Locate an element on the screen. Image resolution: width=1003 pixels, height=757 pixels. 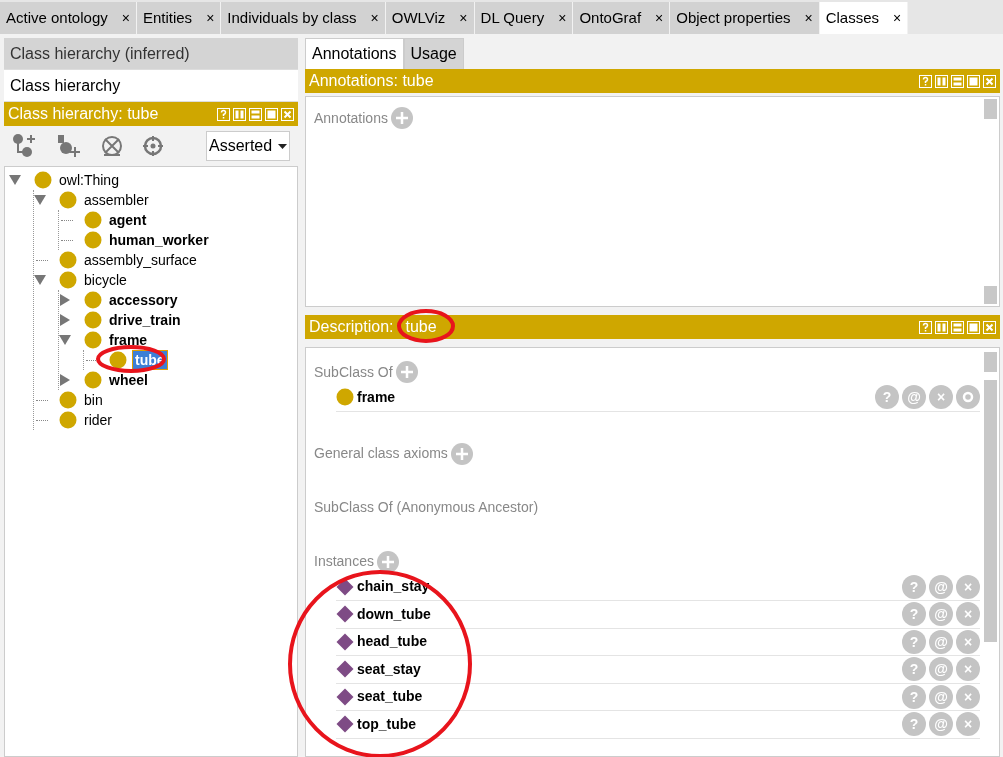
tab-label: DL Query is located at coordinates (512, 18).